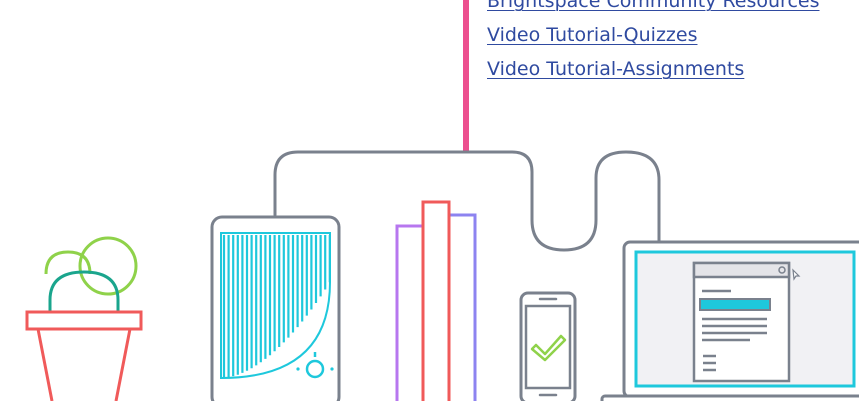  Describe the element at coordinates (653, 6) in the screenshot. I see `link-brightspace-community: Brightspace Community Resources` at that location.